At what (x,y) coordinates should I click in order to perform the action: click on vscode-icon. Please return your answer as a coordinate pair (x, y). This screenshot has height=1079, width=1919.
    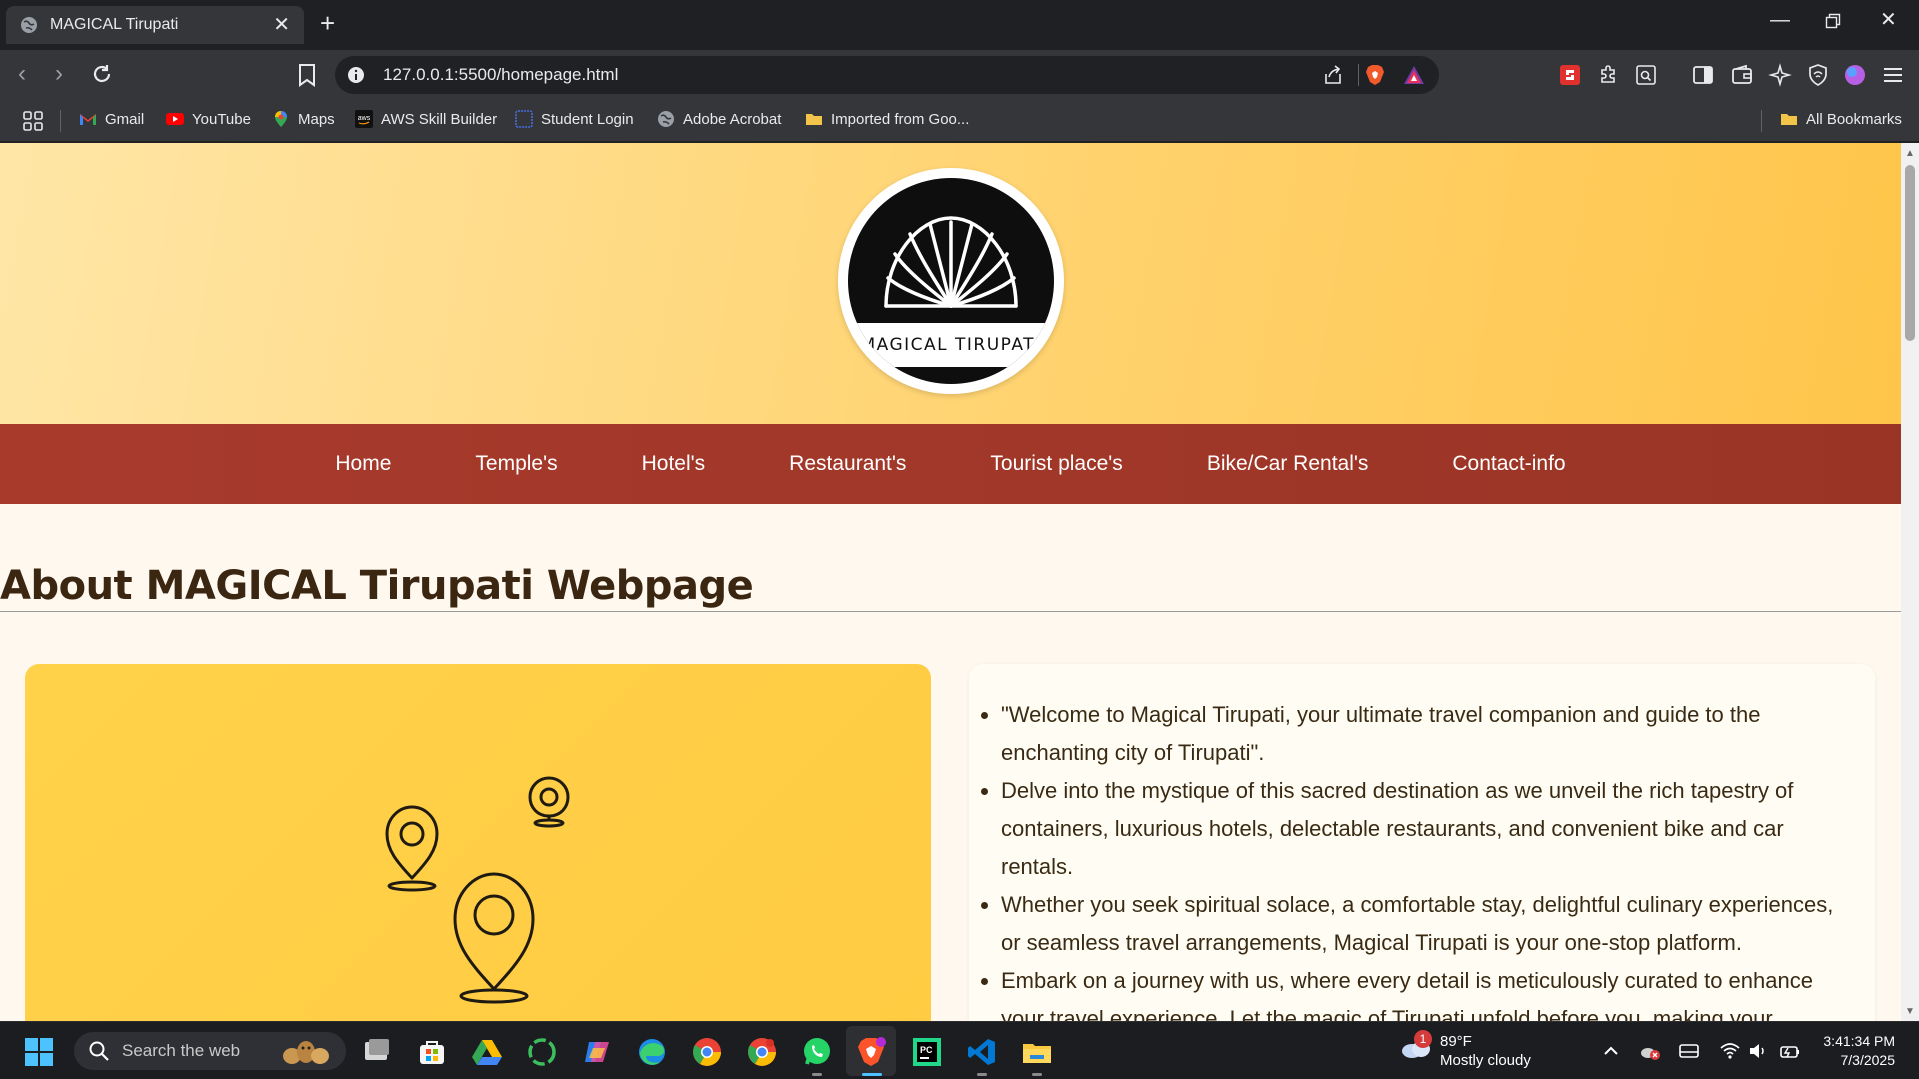
    Looking at the image, I should click on (982, 1052).